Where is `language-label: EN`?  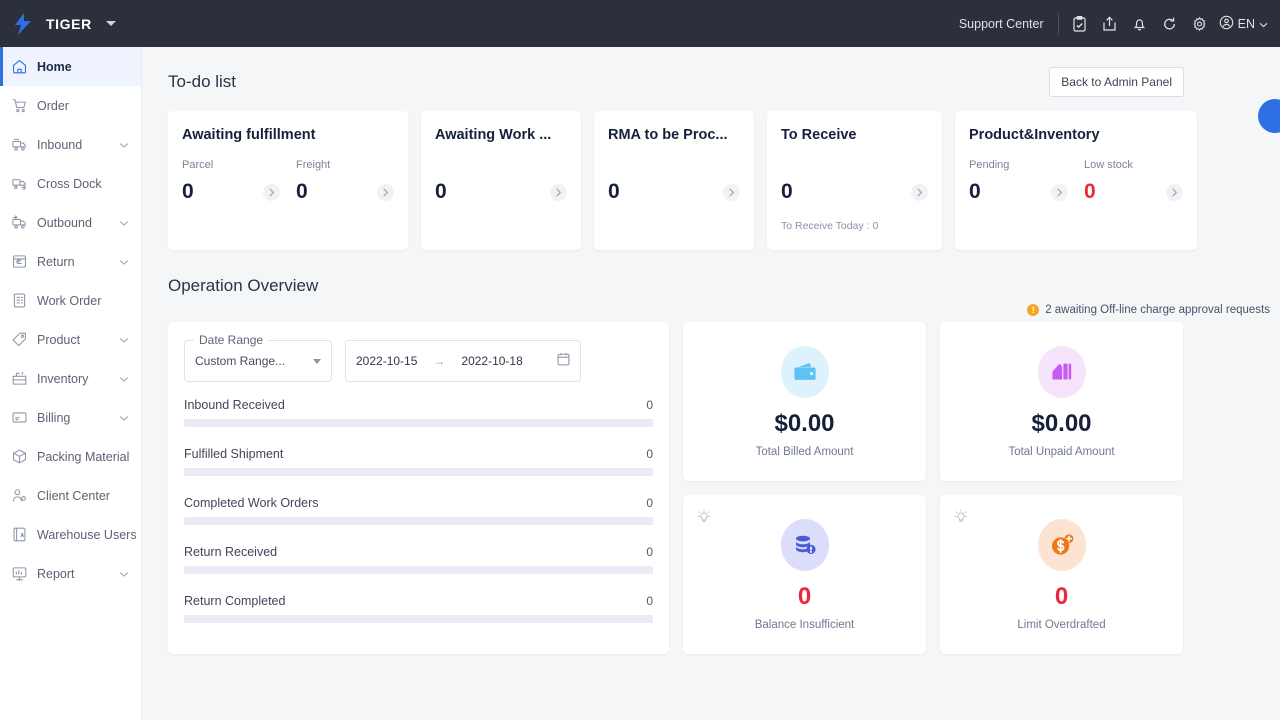
language-label: EN is located at coordinates (1246, 23).